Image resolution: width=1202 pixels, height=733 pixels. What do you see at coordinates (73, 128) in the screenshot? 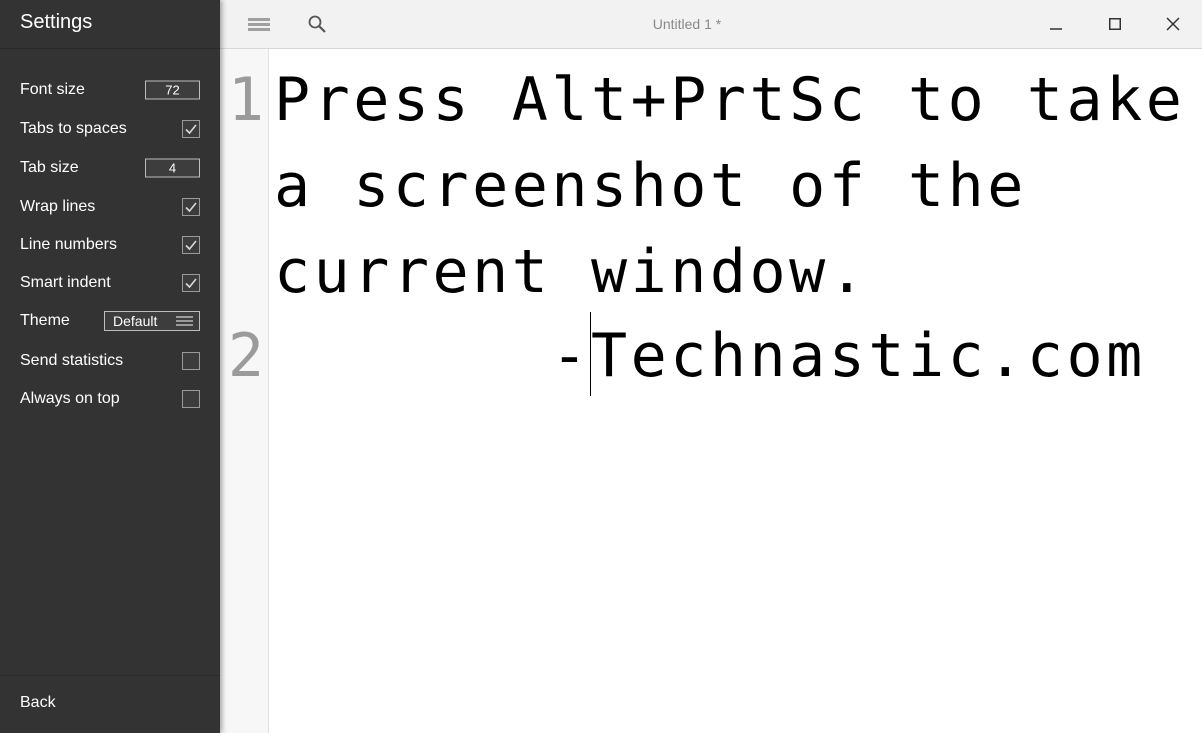
I see `tabs-to-spaces-label: Tabs to spaces` at bounding box center [73, 128].